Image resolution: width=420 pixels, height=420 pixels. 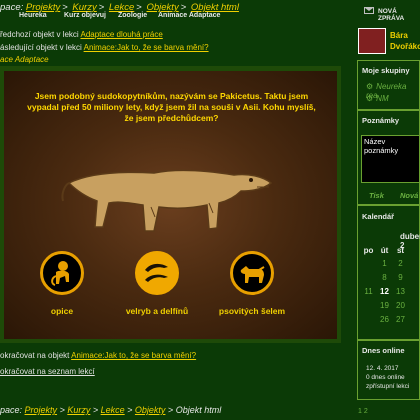 What do you see at coordinates (35, 355) in the screenshot?
I see `continue-text: okračovat na objekt` at bounding box center [35, 355].